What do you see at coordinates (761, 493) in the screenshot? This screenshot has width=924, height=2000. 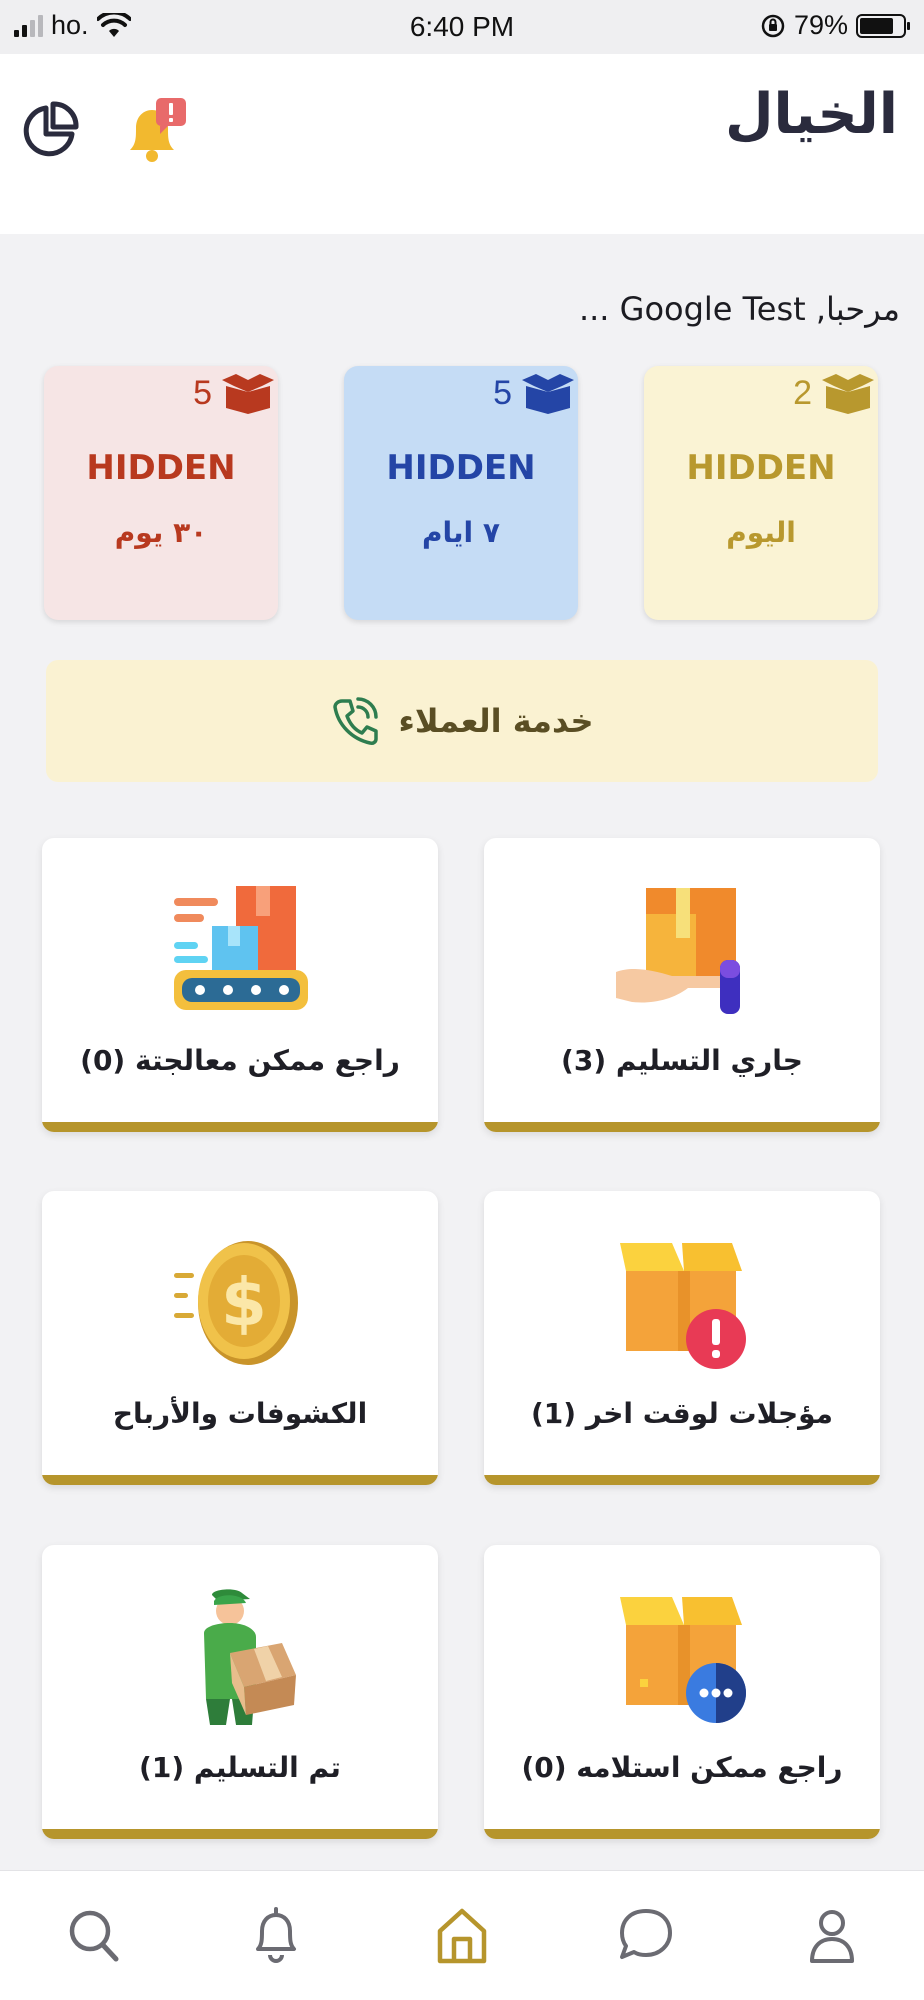 I see `stat-card-today: 2 HIDDEN اليوم` at bounding box center [761, 493].